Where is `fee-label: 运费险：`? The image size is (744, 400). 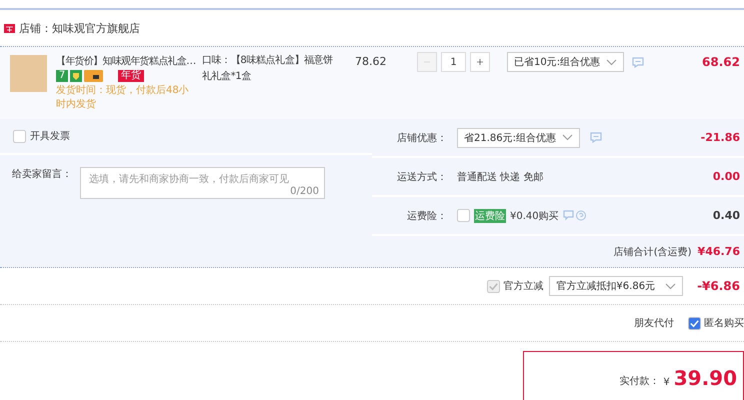
fee-label: 运费险： is located at coordinates (426, 216).